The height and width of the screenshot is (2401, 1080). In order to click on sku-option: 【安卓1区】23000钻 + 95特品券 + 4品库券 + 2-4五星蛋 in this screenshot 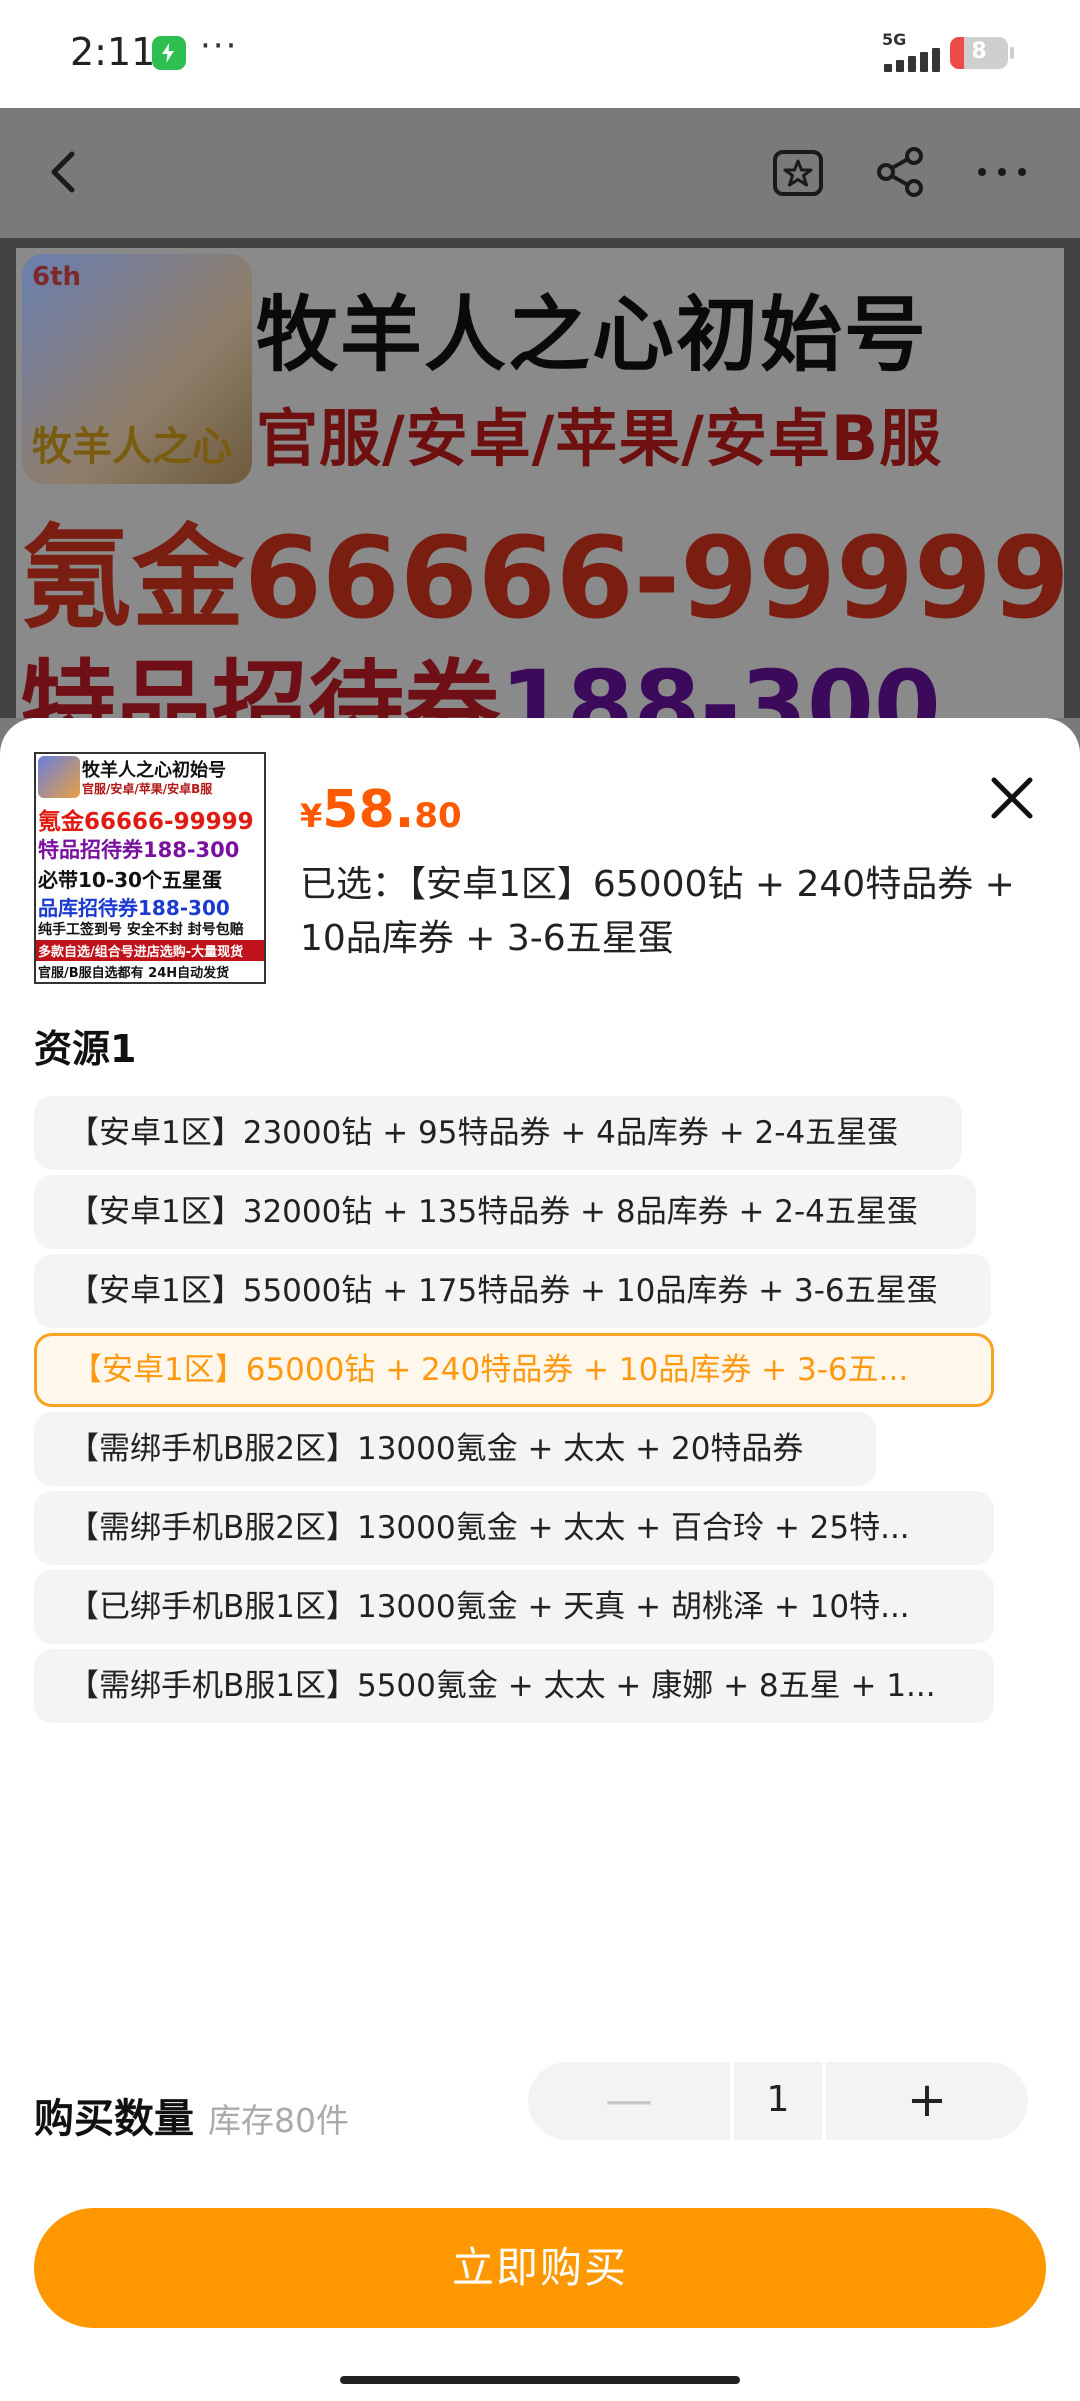, I will do `click(498, 1133)`.